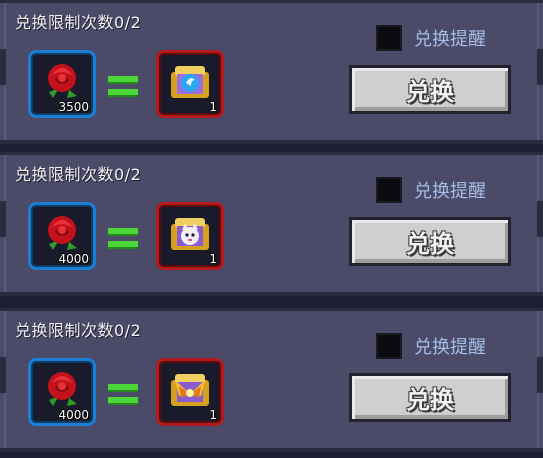 This screenshot has width=543, height=458. I want to click on cost-item-slot: 3500, so click(62, 84).